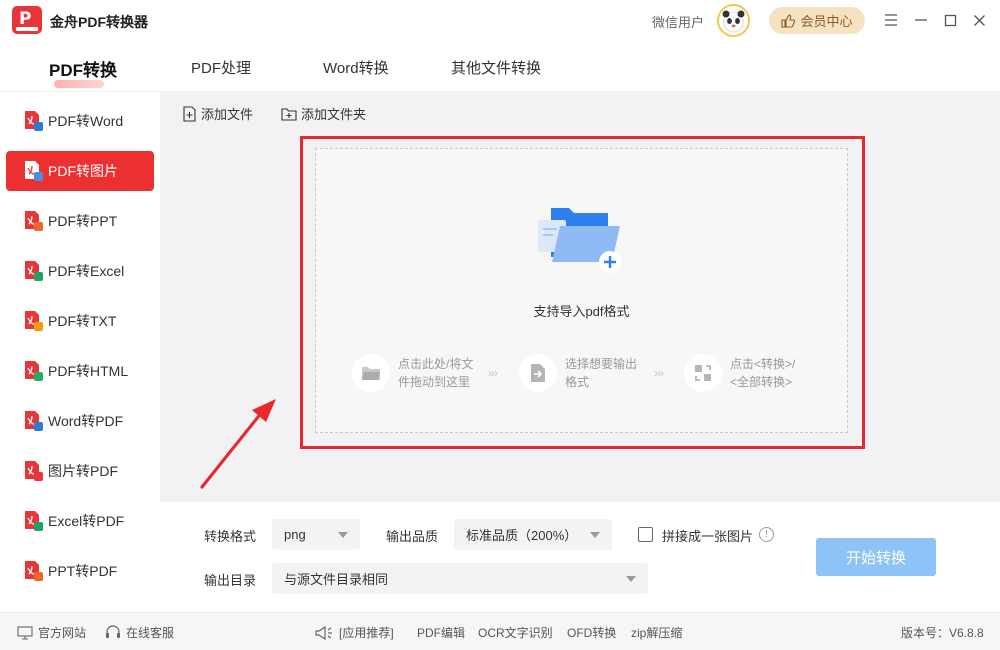 The height and width of the screenshot is (650, 1000). I want to click on sidebar-item-7: 图片转PDF, so click(80, 471).